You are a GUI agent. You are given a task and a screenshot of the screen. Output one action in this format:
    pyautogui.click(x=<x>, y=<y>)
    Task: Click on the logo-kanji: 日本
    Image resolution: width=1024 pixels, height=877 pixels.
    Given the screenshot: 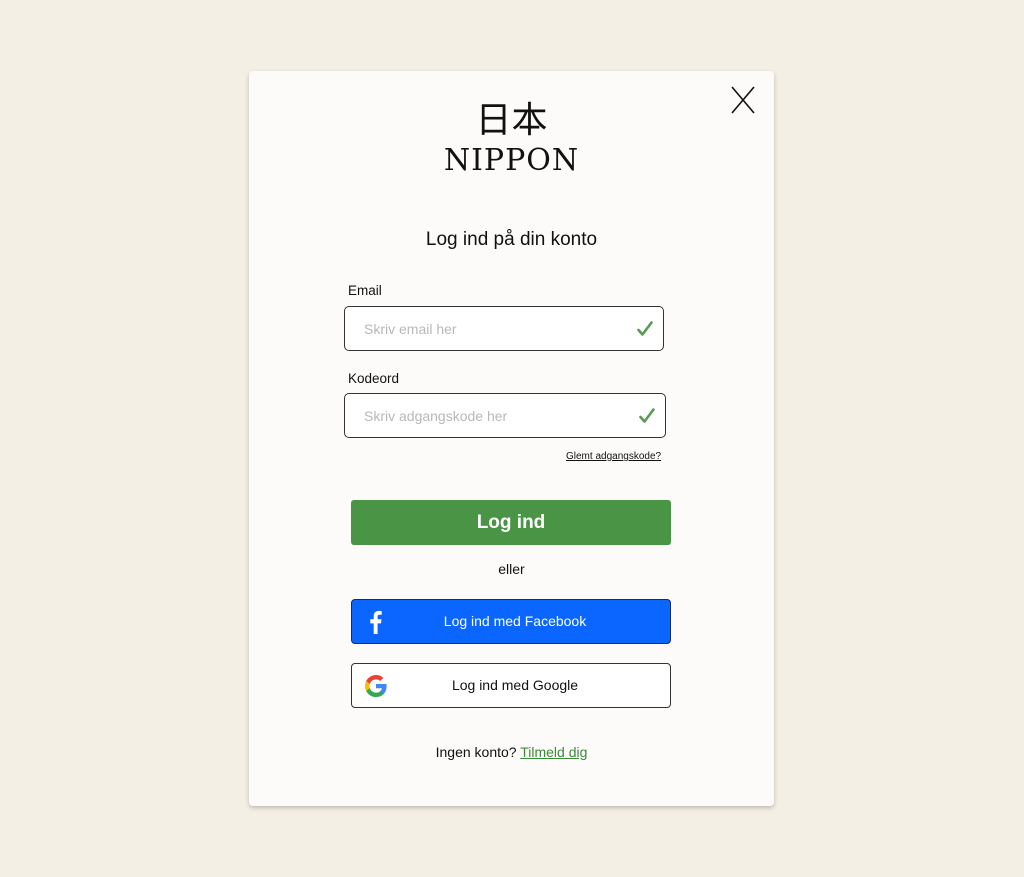 What is the action you would take?
    pyautogui.click(x=511, y=120)
    